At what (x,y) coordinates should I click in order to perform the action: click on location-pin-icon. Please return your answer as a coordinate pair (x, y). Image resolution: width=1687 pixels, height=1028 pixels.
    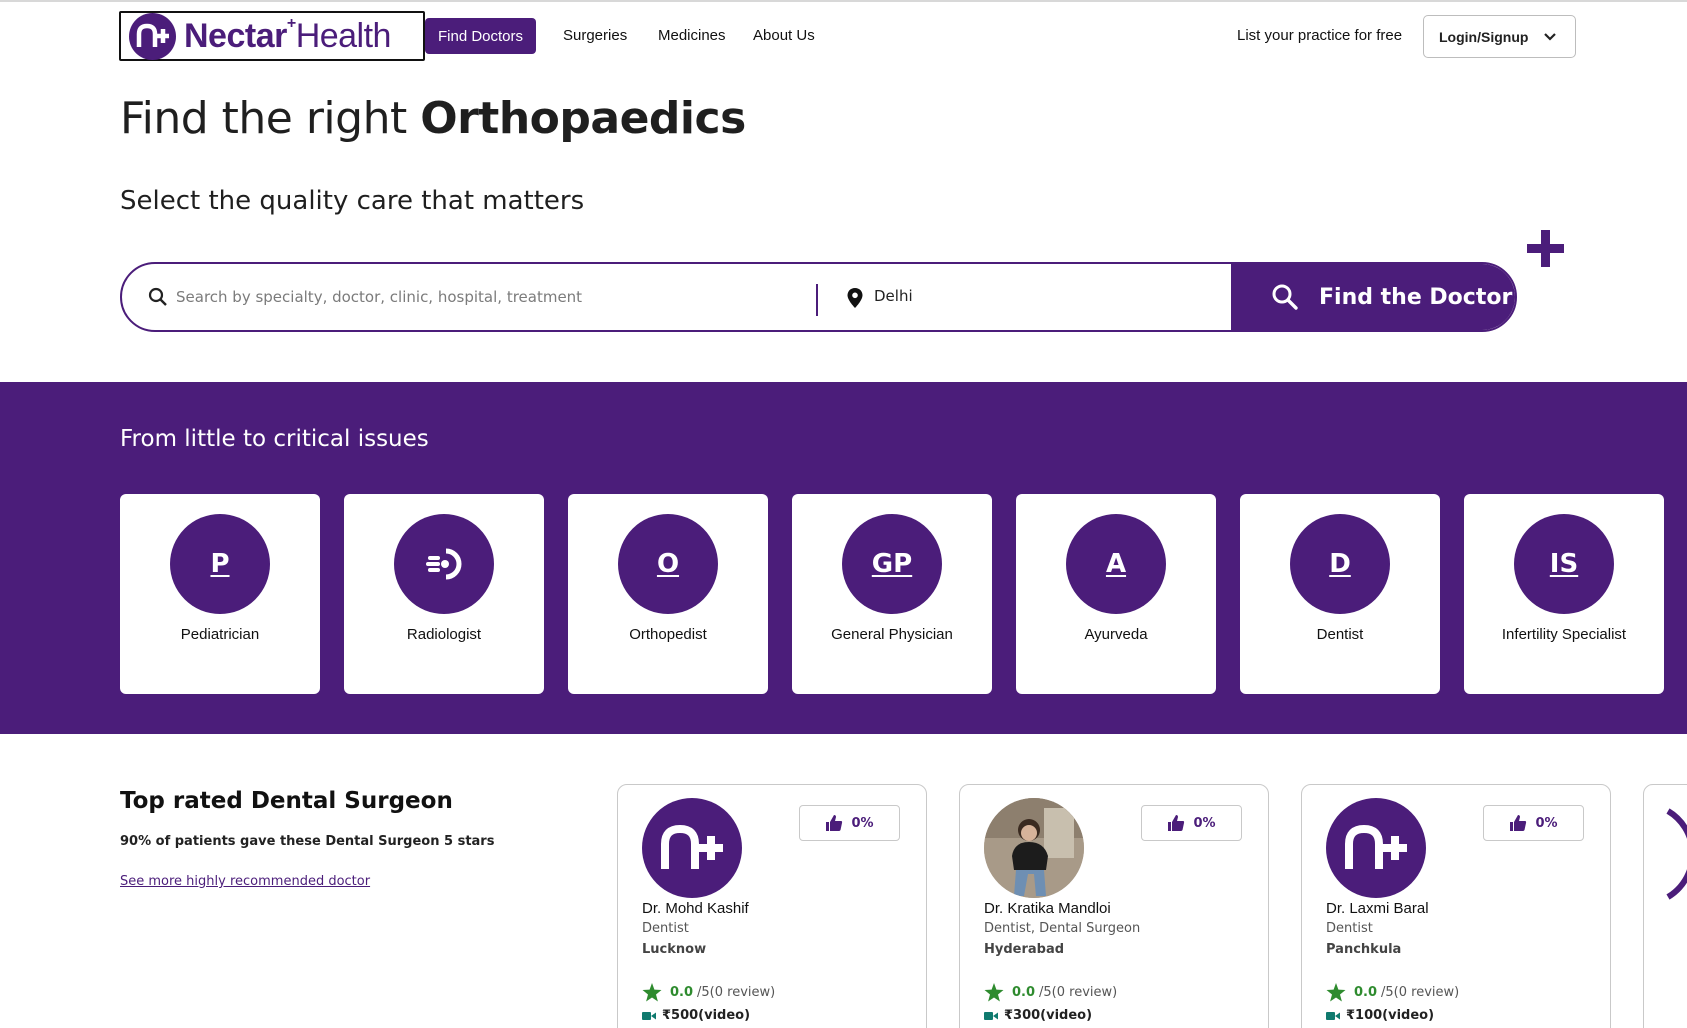
    Looking at the image, I should click on (855, 298).